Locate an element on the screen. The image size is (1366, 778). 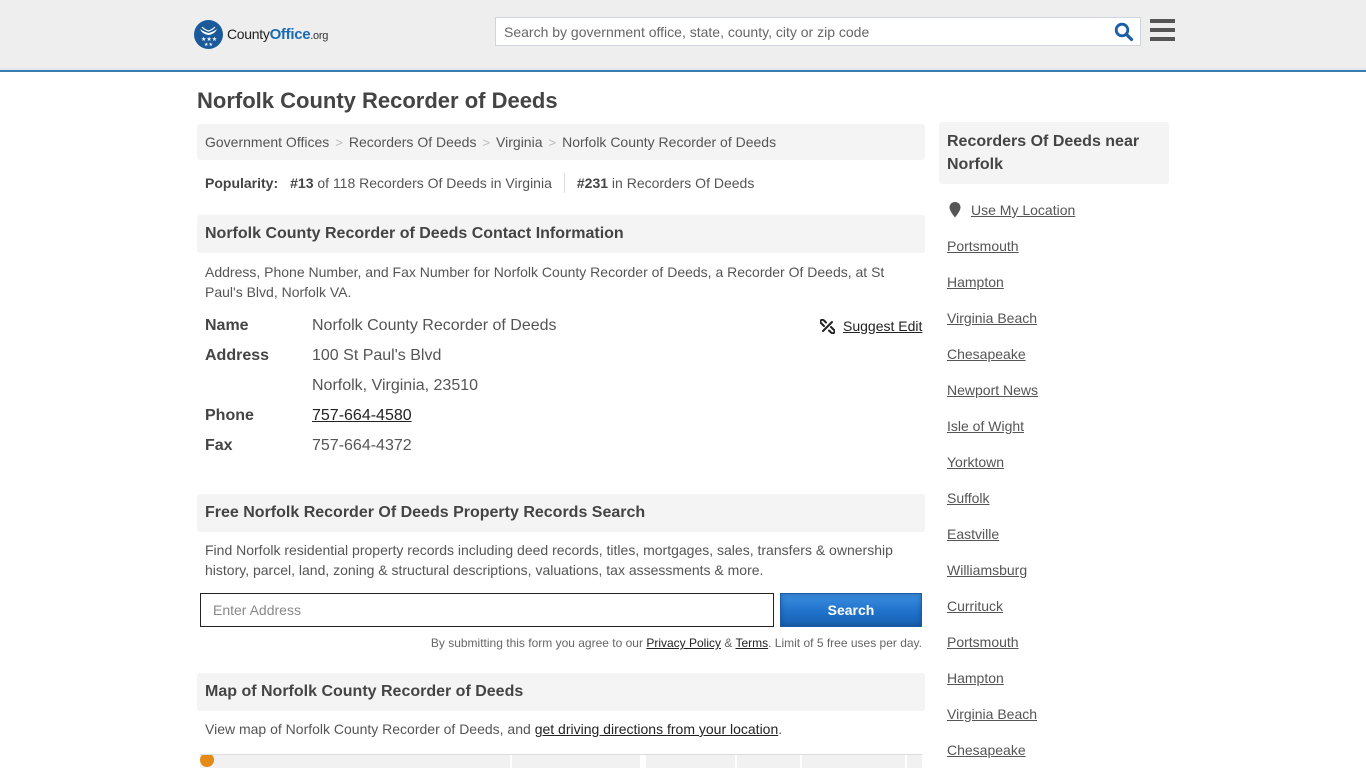
info-row-name: Name Norfolk County Recorder of Deeds is located at coordinates (381, 326).